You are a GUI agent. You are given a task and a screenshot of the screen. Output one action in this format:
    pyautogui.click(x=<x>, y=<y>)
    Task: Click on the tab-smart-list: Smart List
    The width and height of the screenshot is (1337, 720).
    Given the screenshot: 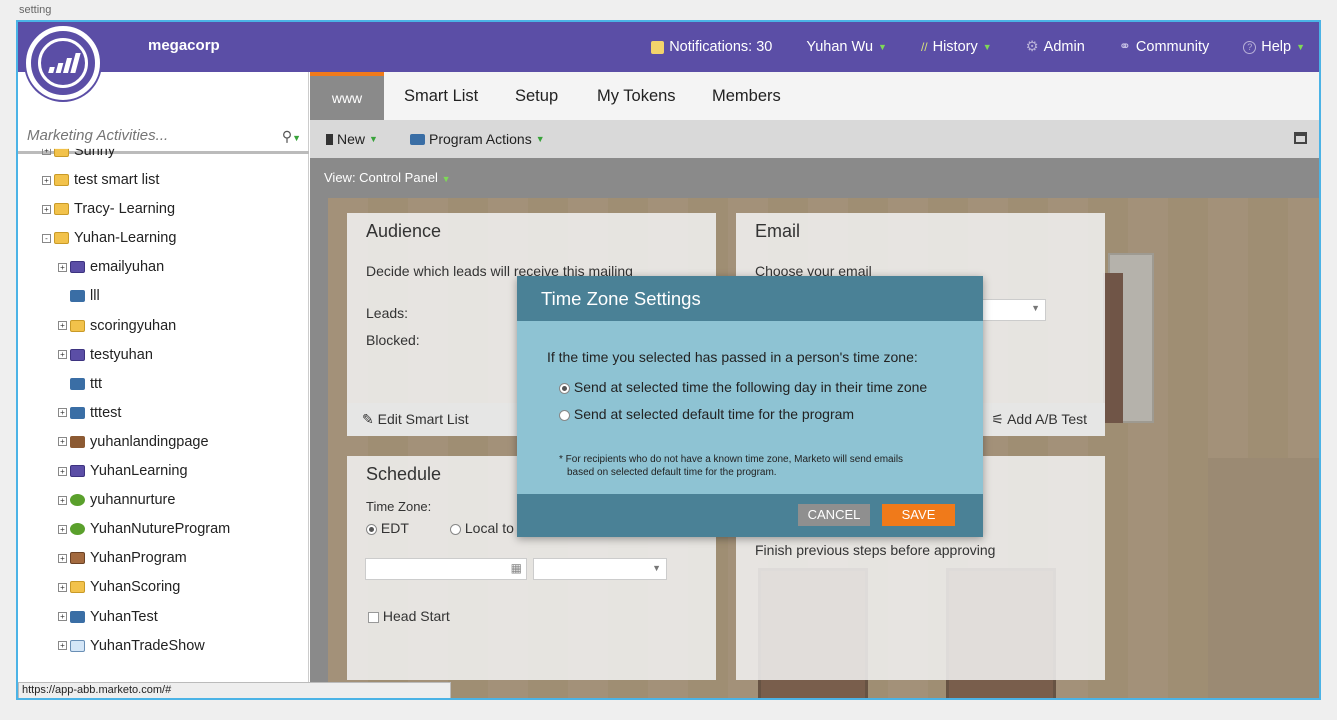 What is the action you would take?
    pyautogui.click(x=441, y=96)
    